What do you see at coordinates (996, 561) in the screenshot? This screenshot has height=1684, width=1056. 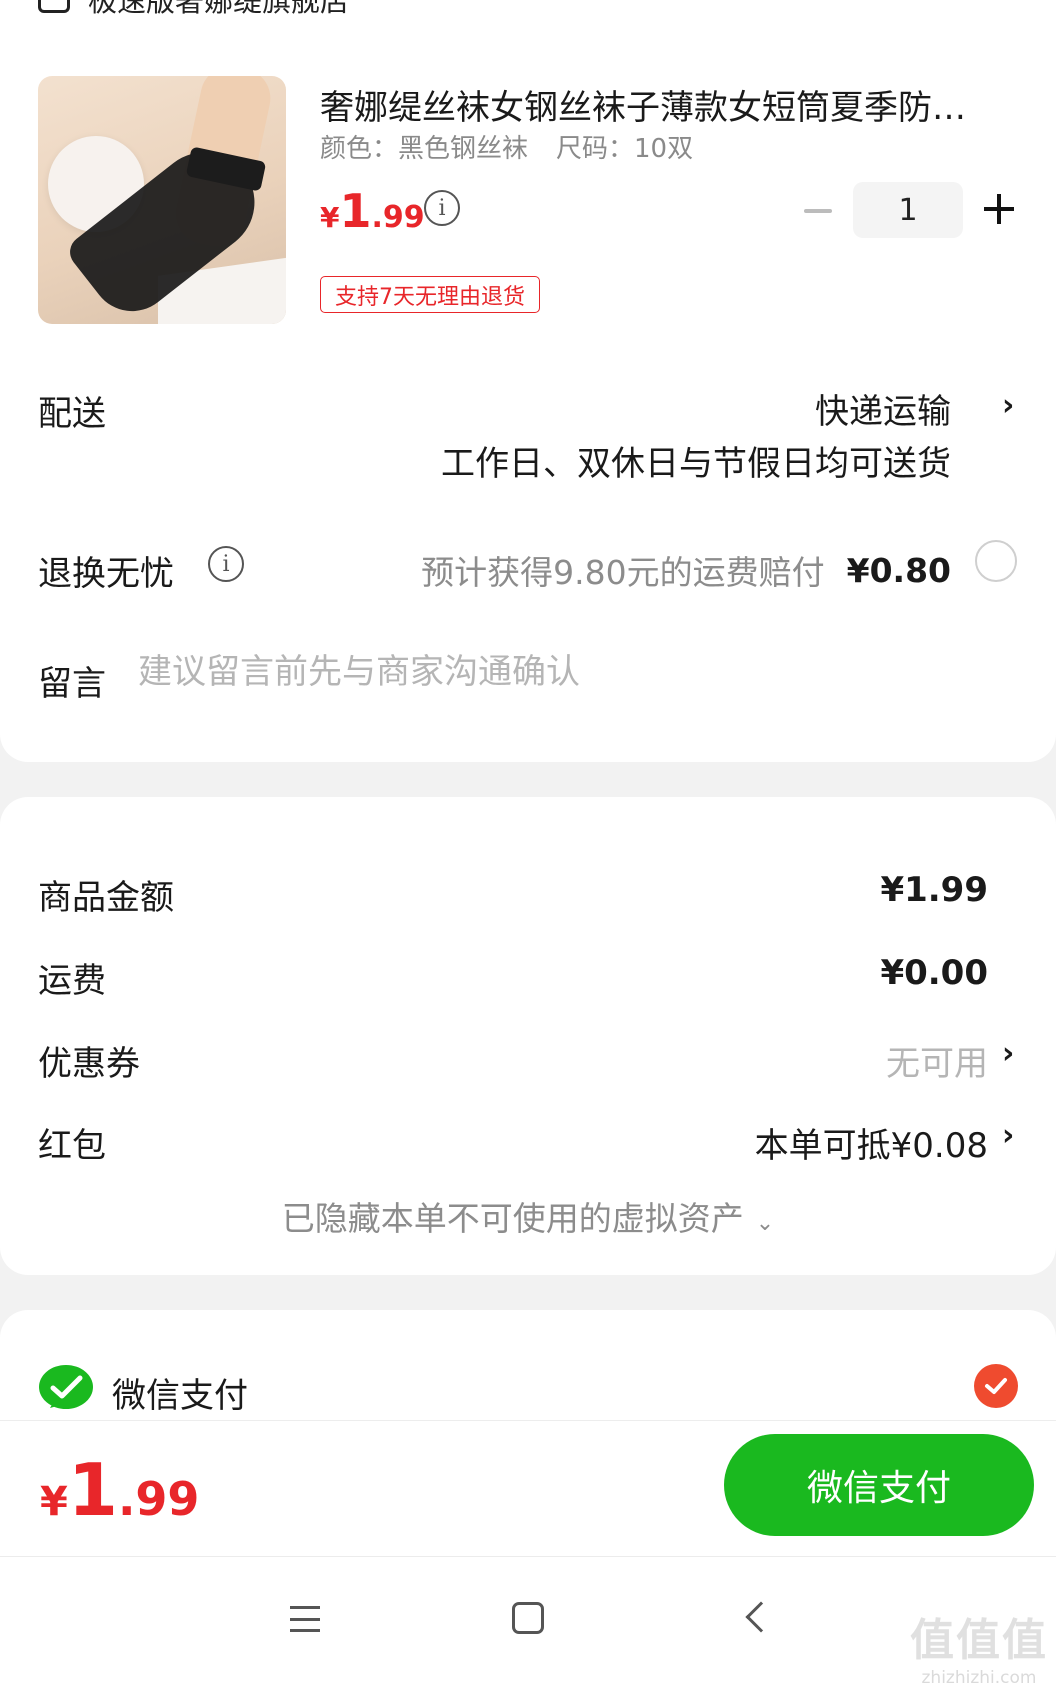 I see `insurance-radio` at bounding box center [996, 561].